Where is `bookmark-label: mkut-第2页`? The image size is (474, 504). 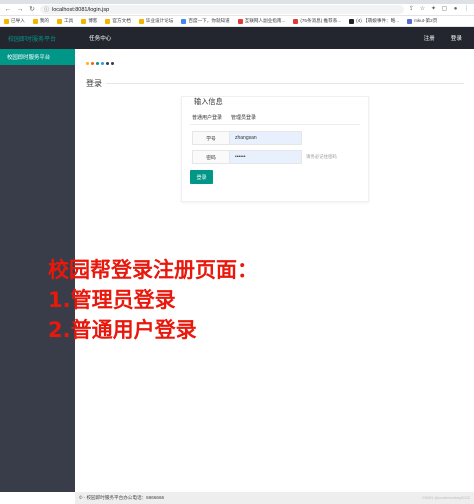
bookmark-label: mkut-第2页 is located at coordinates (426, 20).